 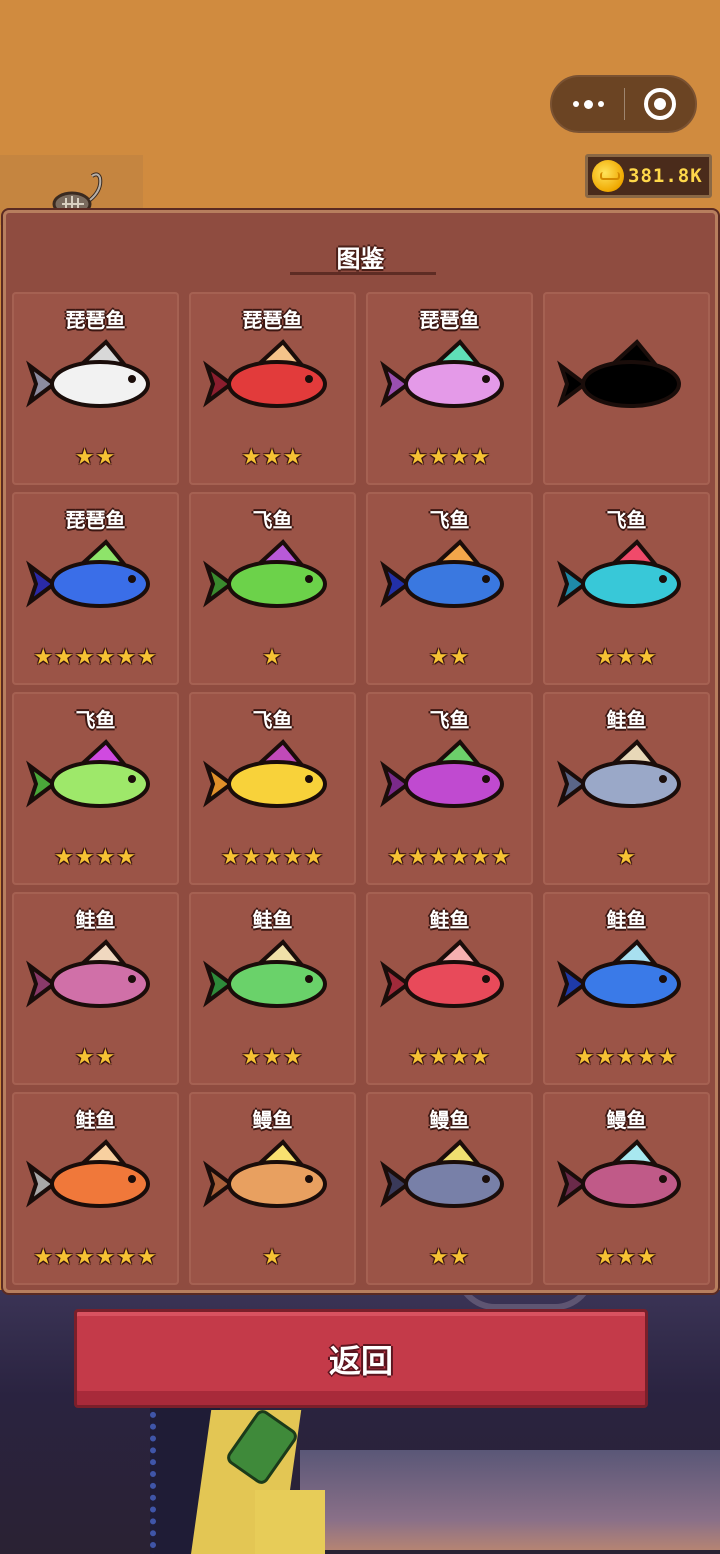 I want to click on fish-card: 琵琶鱼 ★★, so click(x=95, y=388).